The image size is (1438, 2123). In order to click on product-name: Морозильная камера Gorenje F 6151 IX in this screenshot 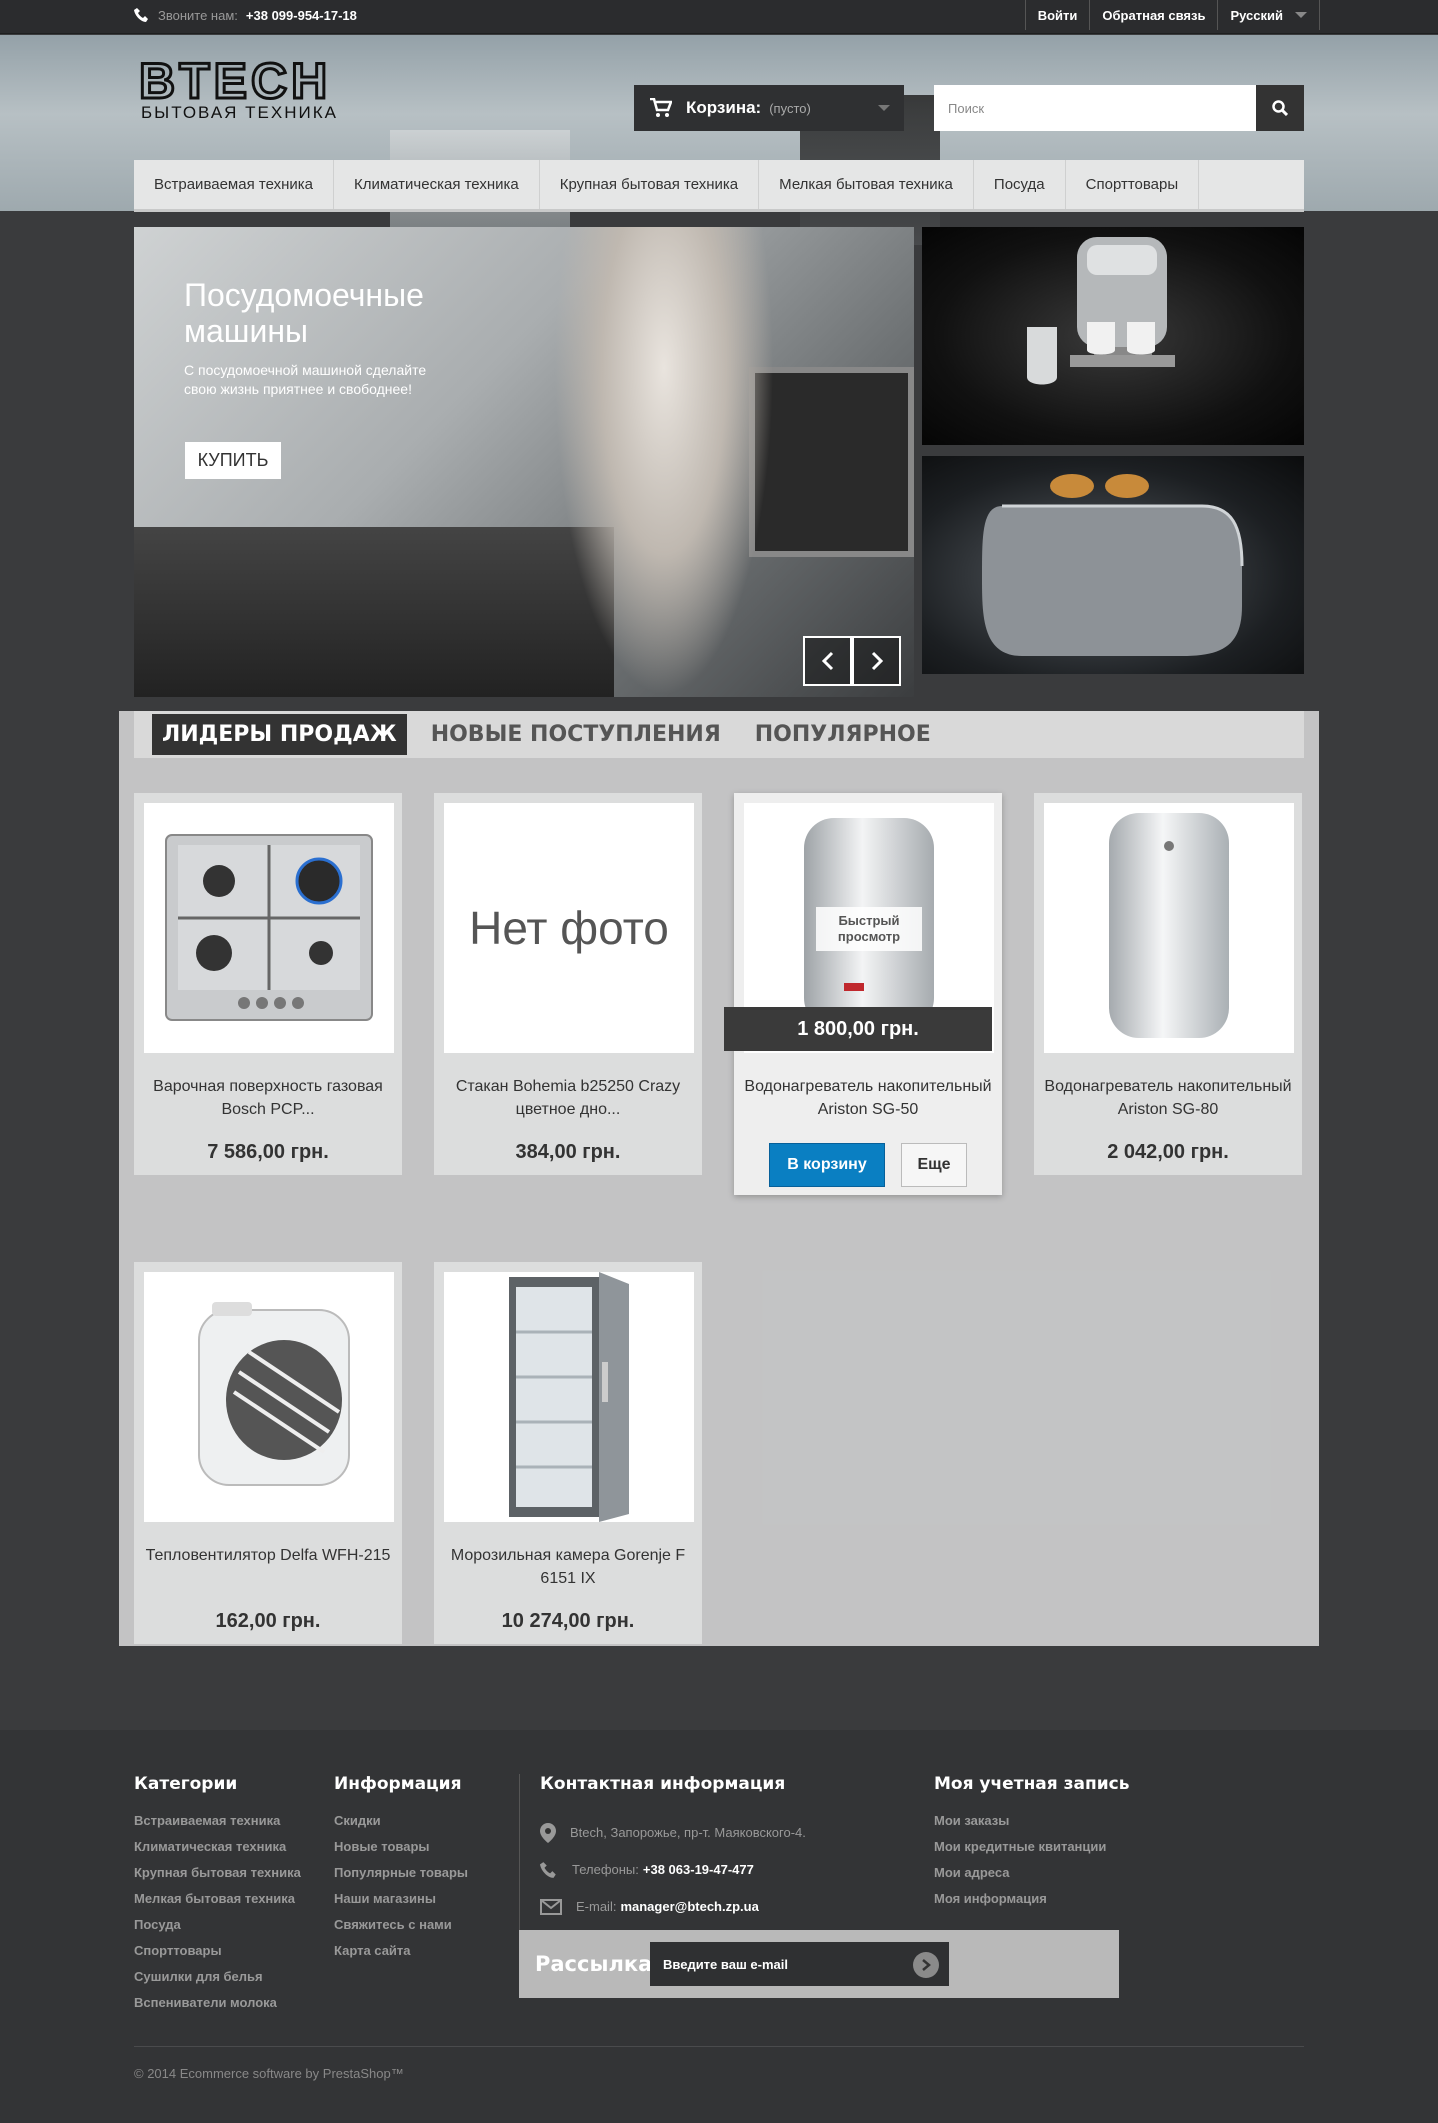, I will do `click(568, 1567)`.